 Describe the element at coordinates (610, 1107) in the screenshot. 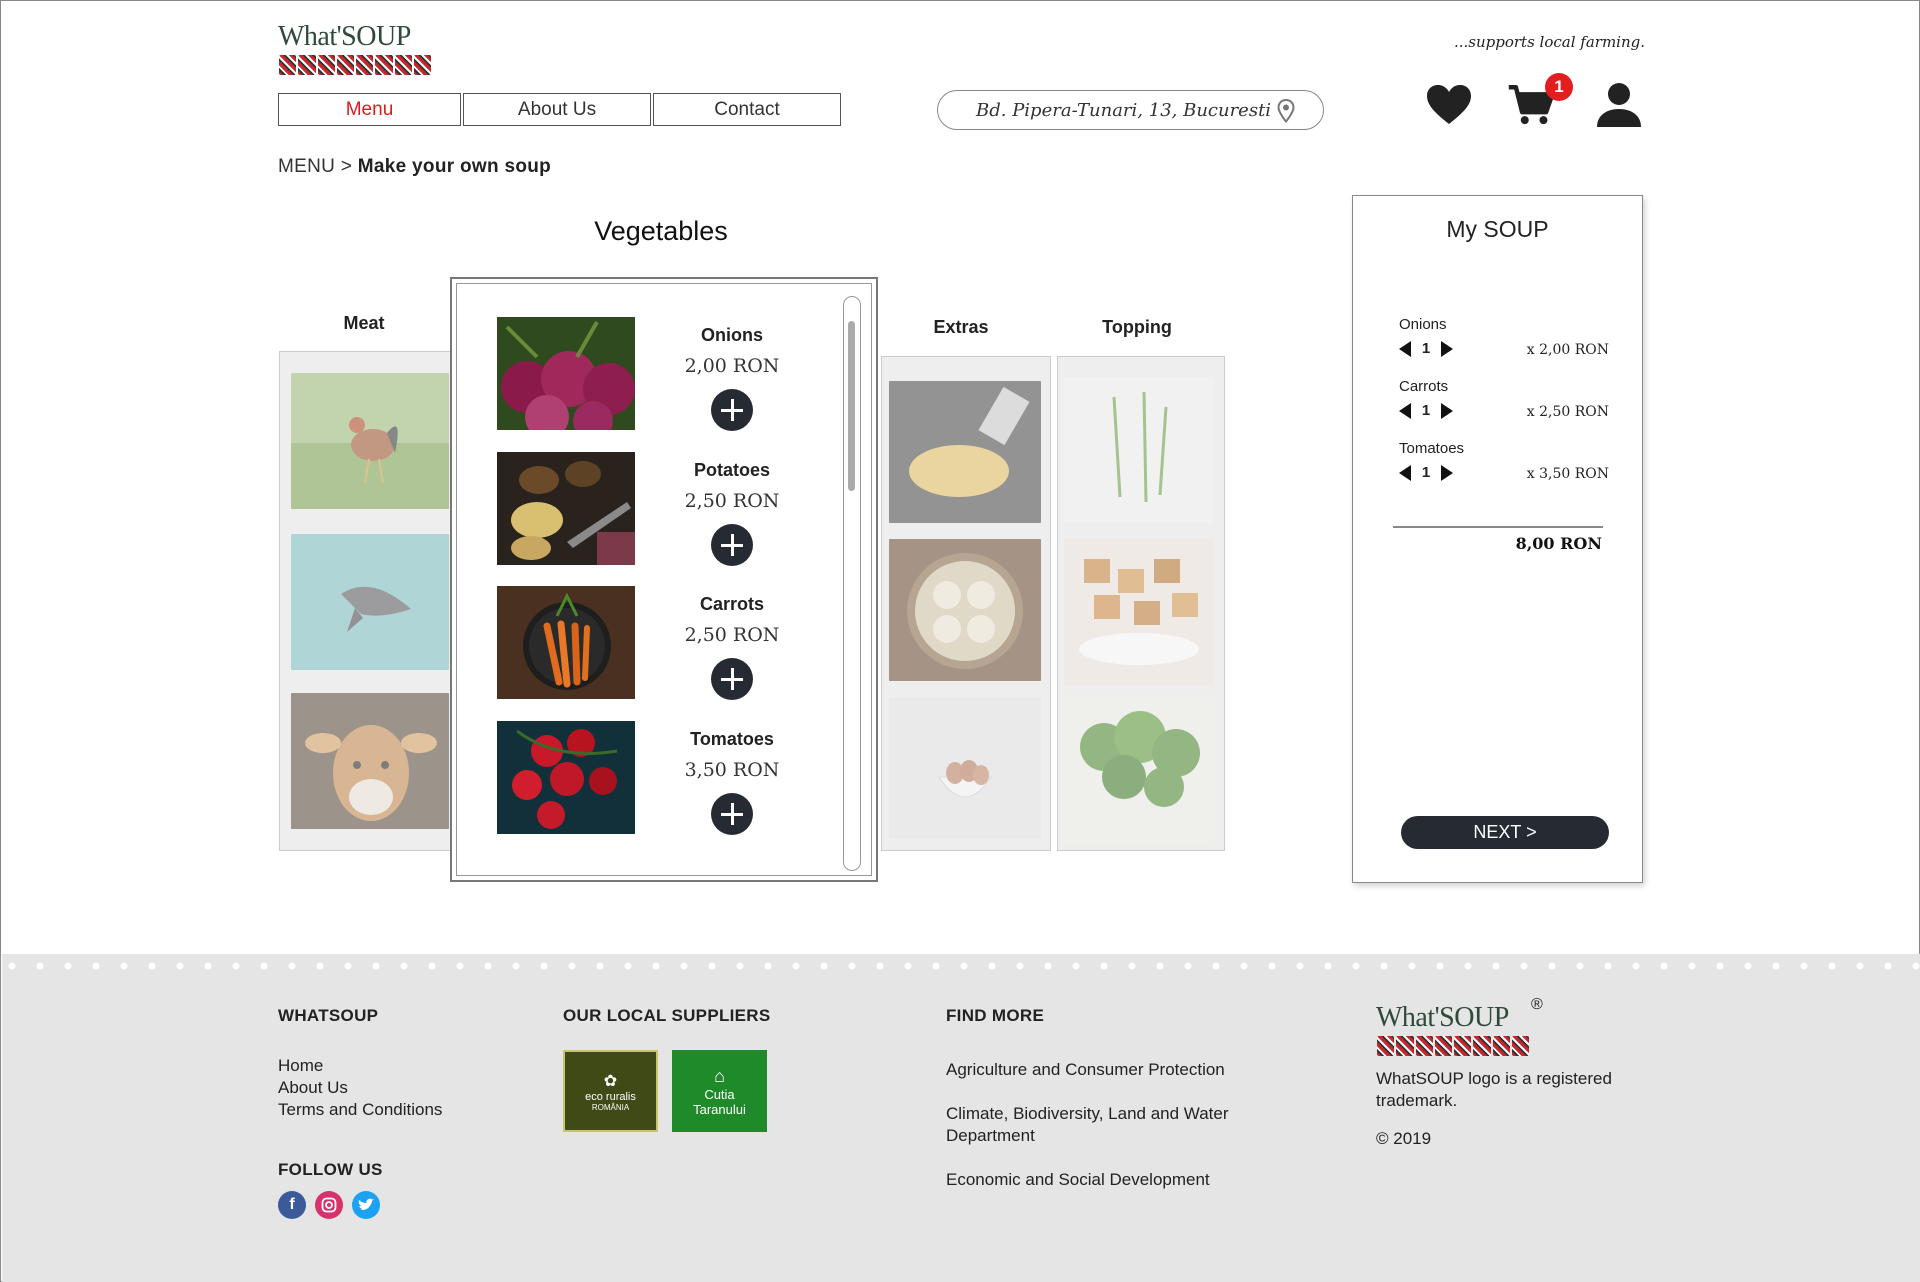

I see `supplier-eco-ruralis-country: ROMÂNIA` at that location.